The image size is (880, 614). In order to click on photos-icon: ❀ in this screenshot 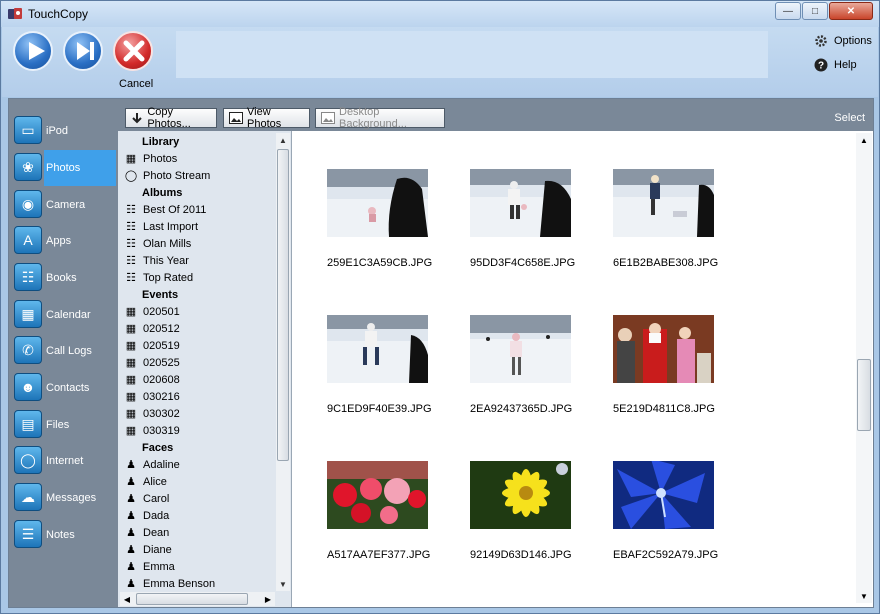, I will do `click(28, 167)`.